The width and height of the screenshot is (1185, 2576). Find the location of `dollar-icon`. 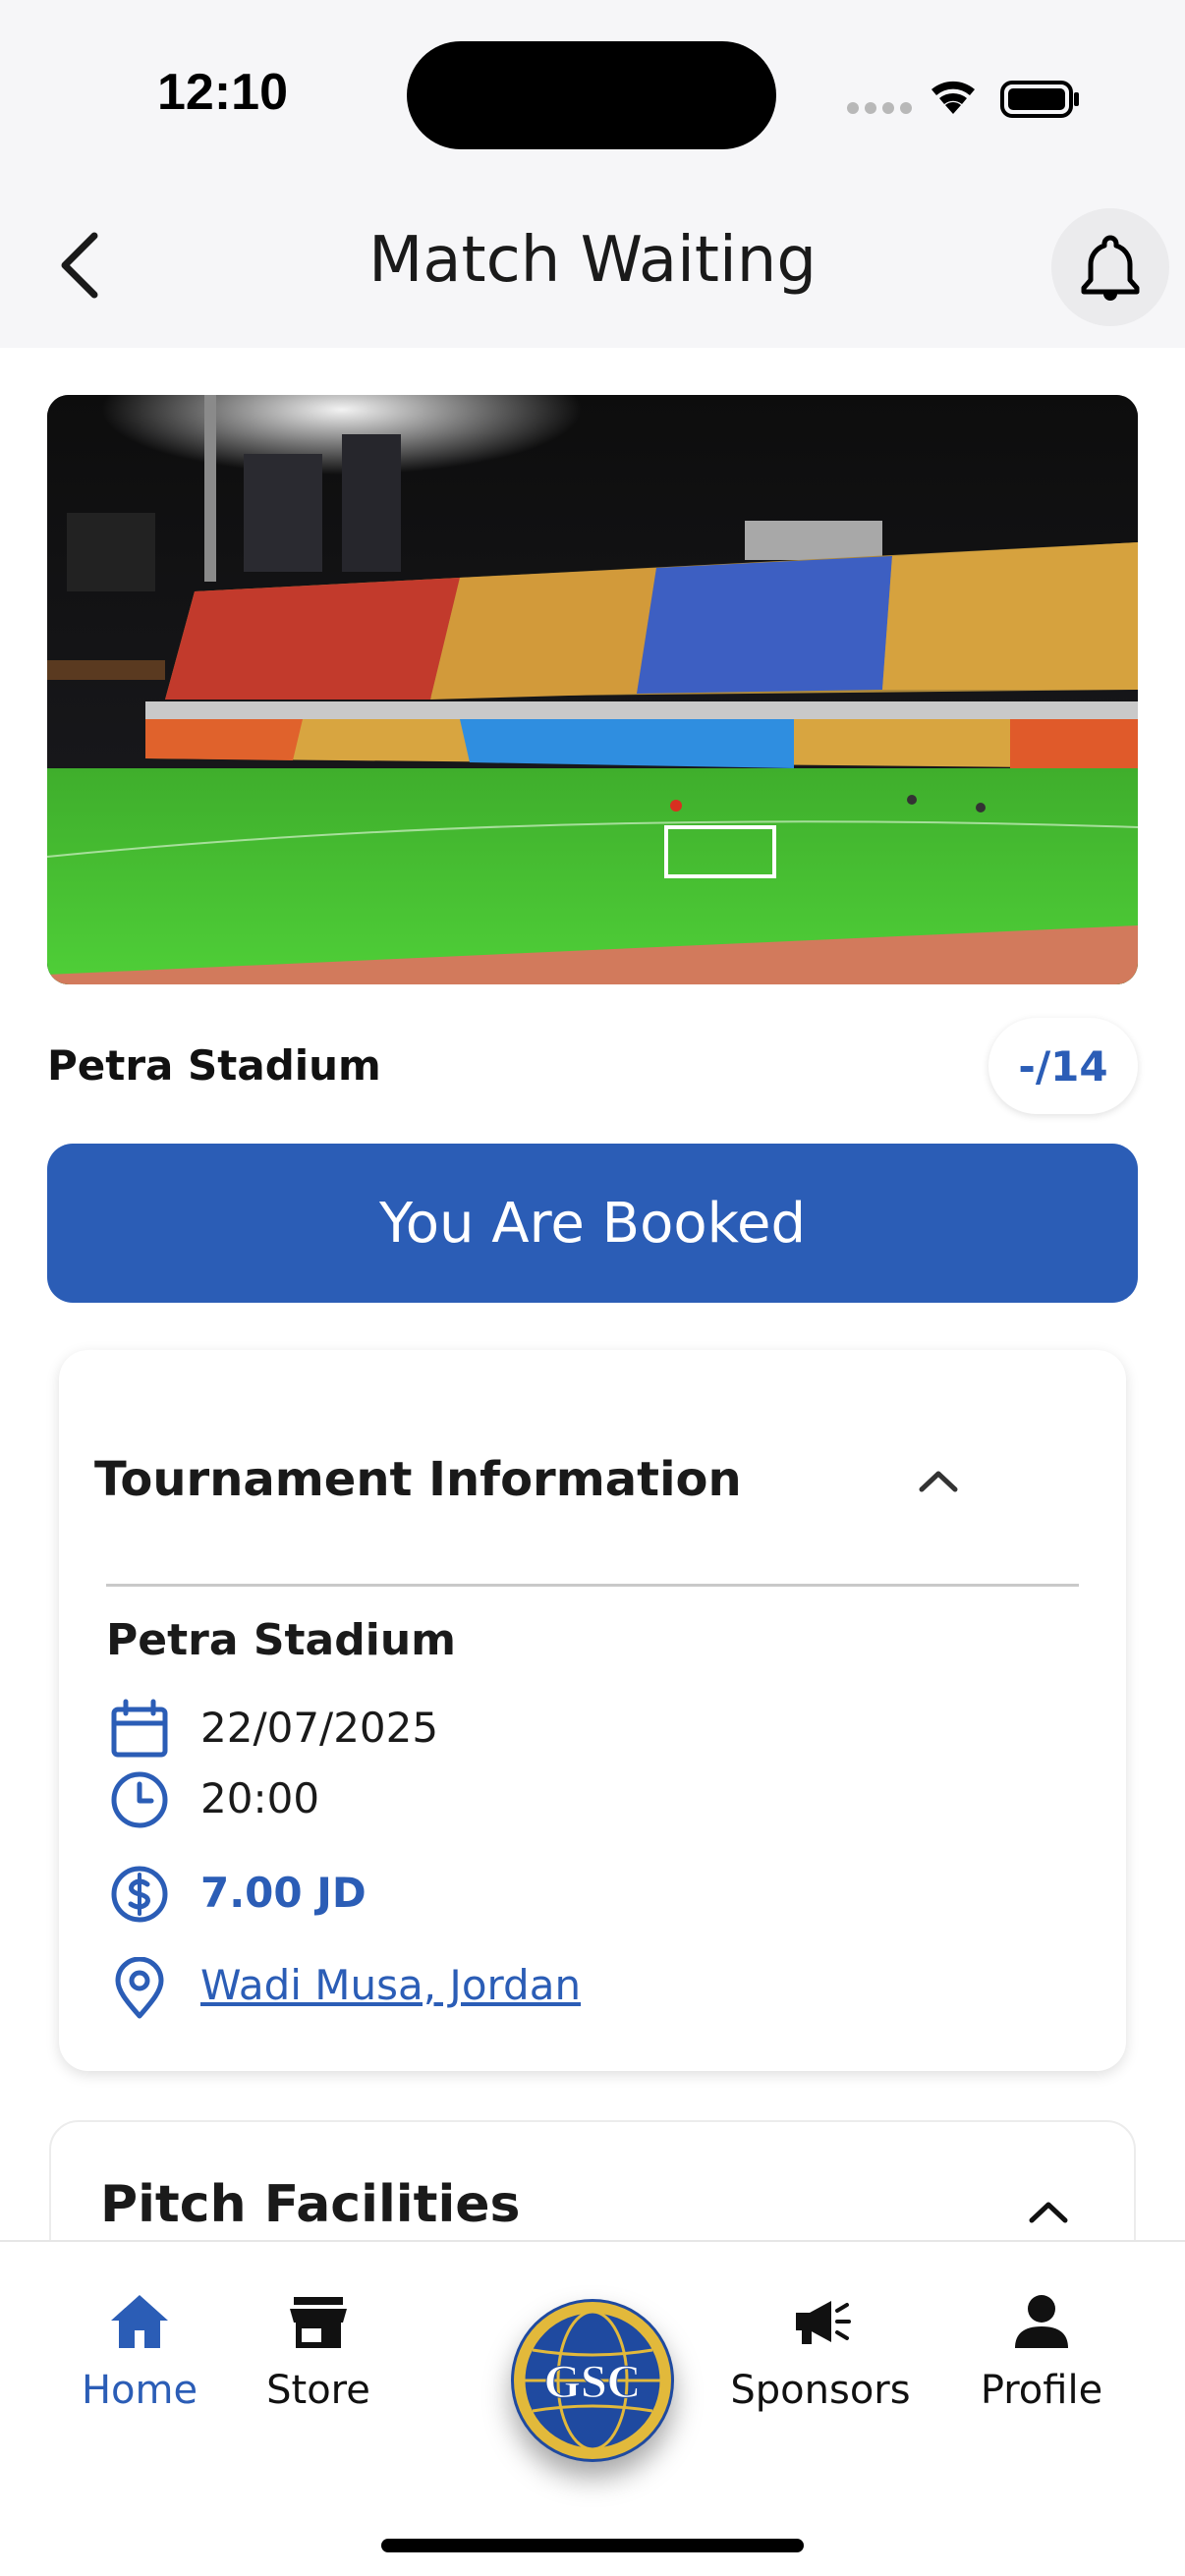

dollar-icon is located at coordinates (139, 1894).